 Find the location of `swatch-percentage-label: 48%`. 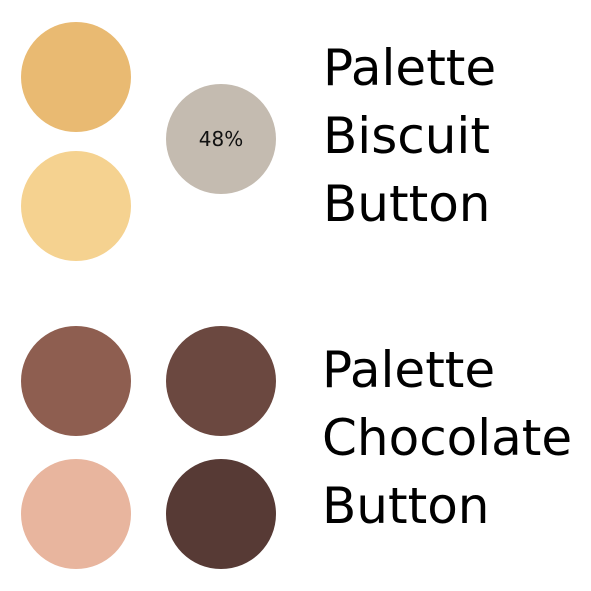

swatch-percentage-label: 48% is located at coordinates (221, 139).